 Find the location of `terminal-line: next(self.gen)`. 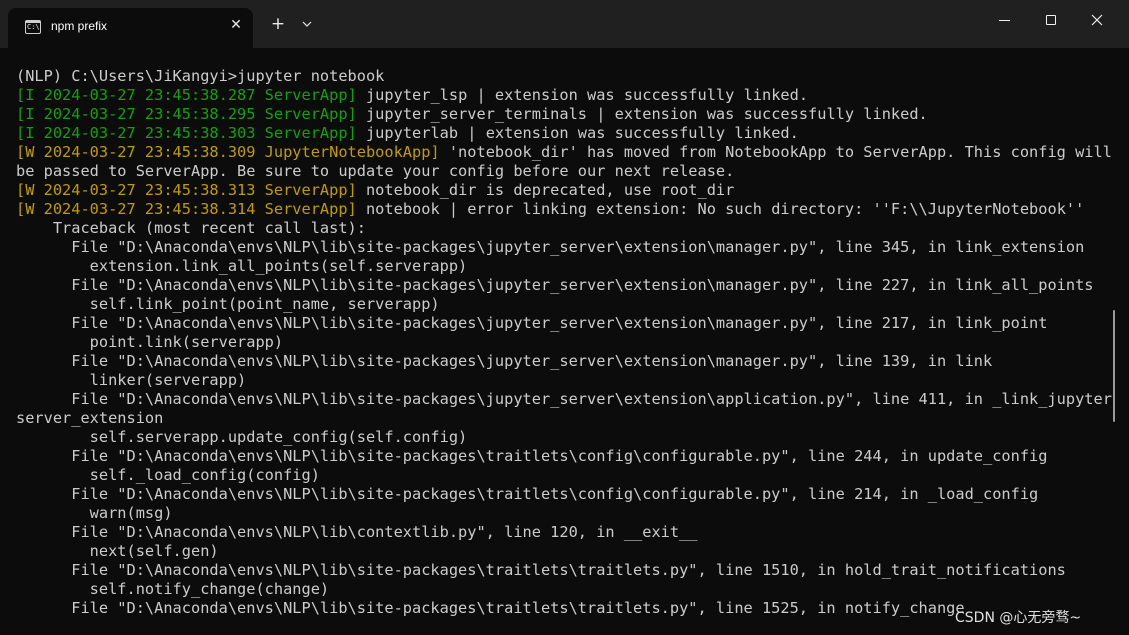

terminal-line: next(self.gen) is located at coordinates (117, 551).